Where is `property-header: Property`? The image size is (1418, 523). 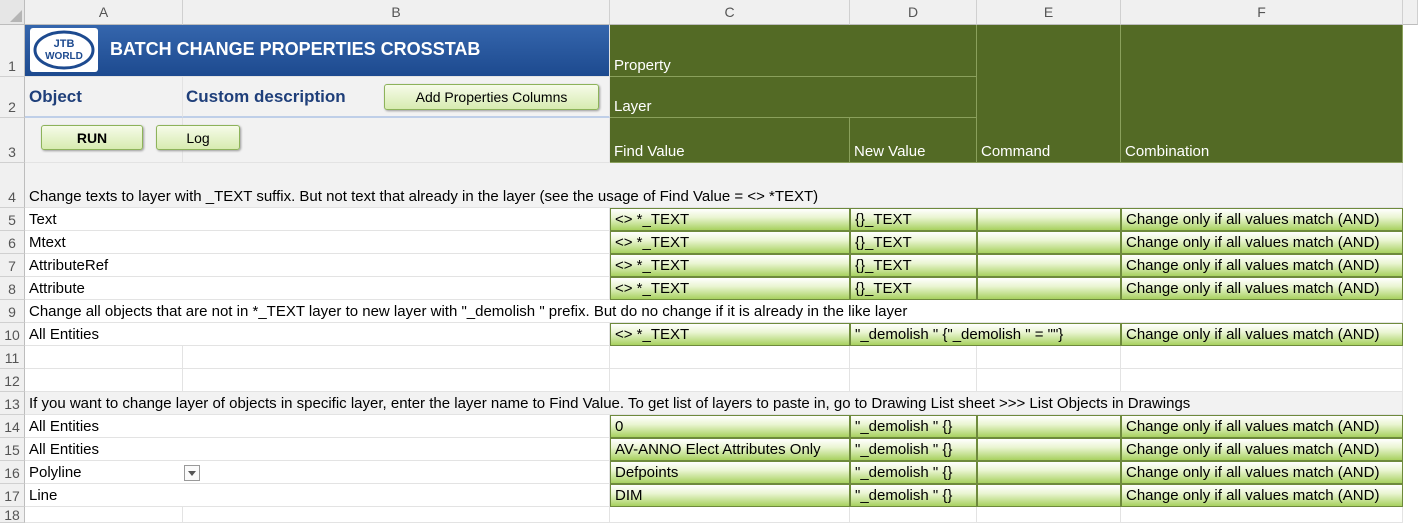 property-header: Property is located at coordinates (793, 51).